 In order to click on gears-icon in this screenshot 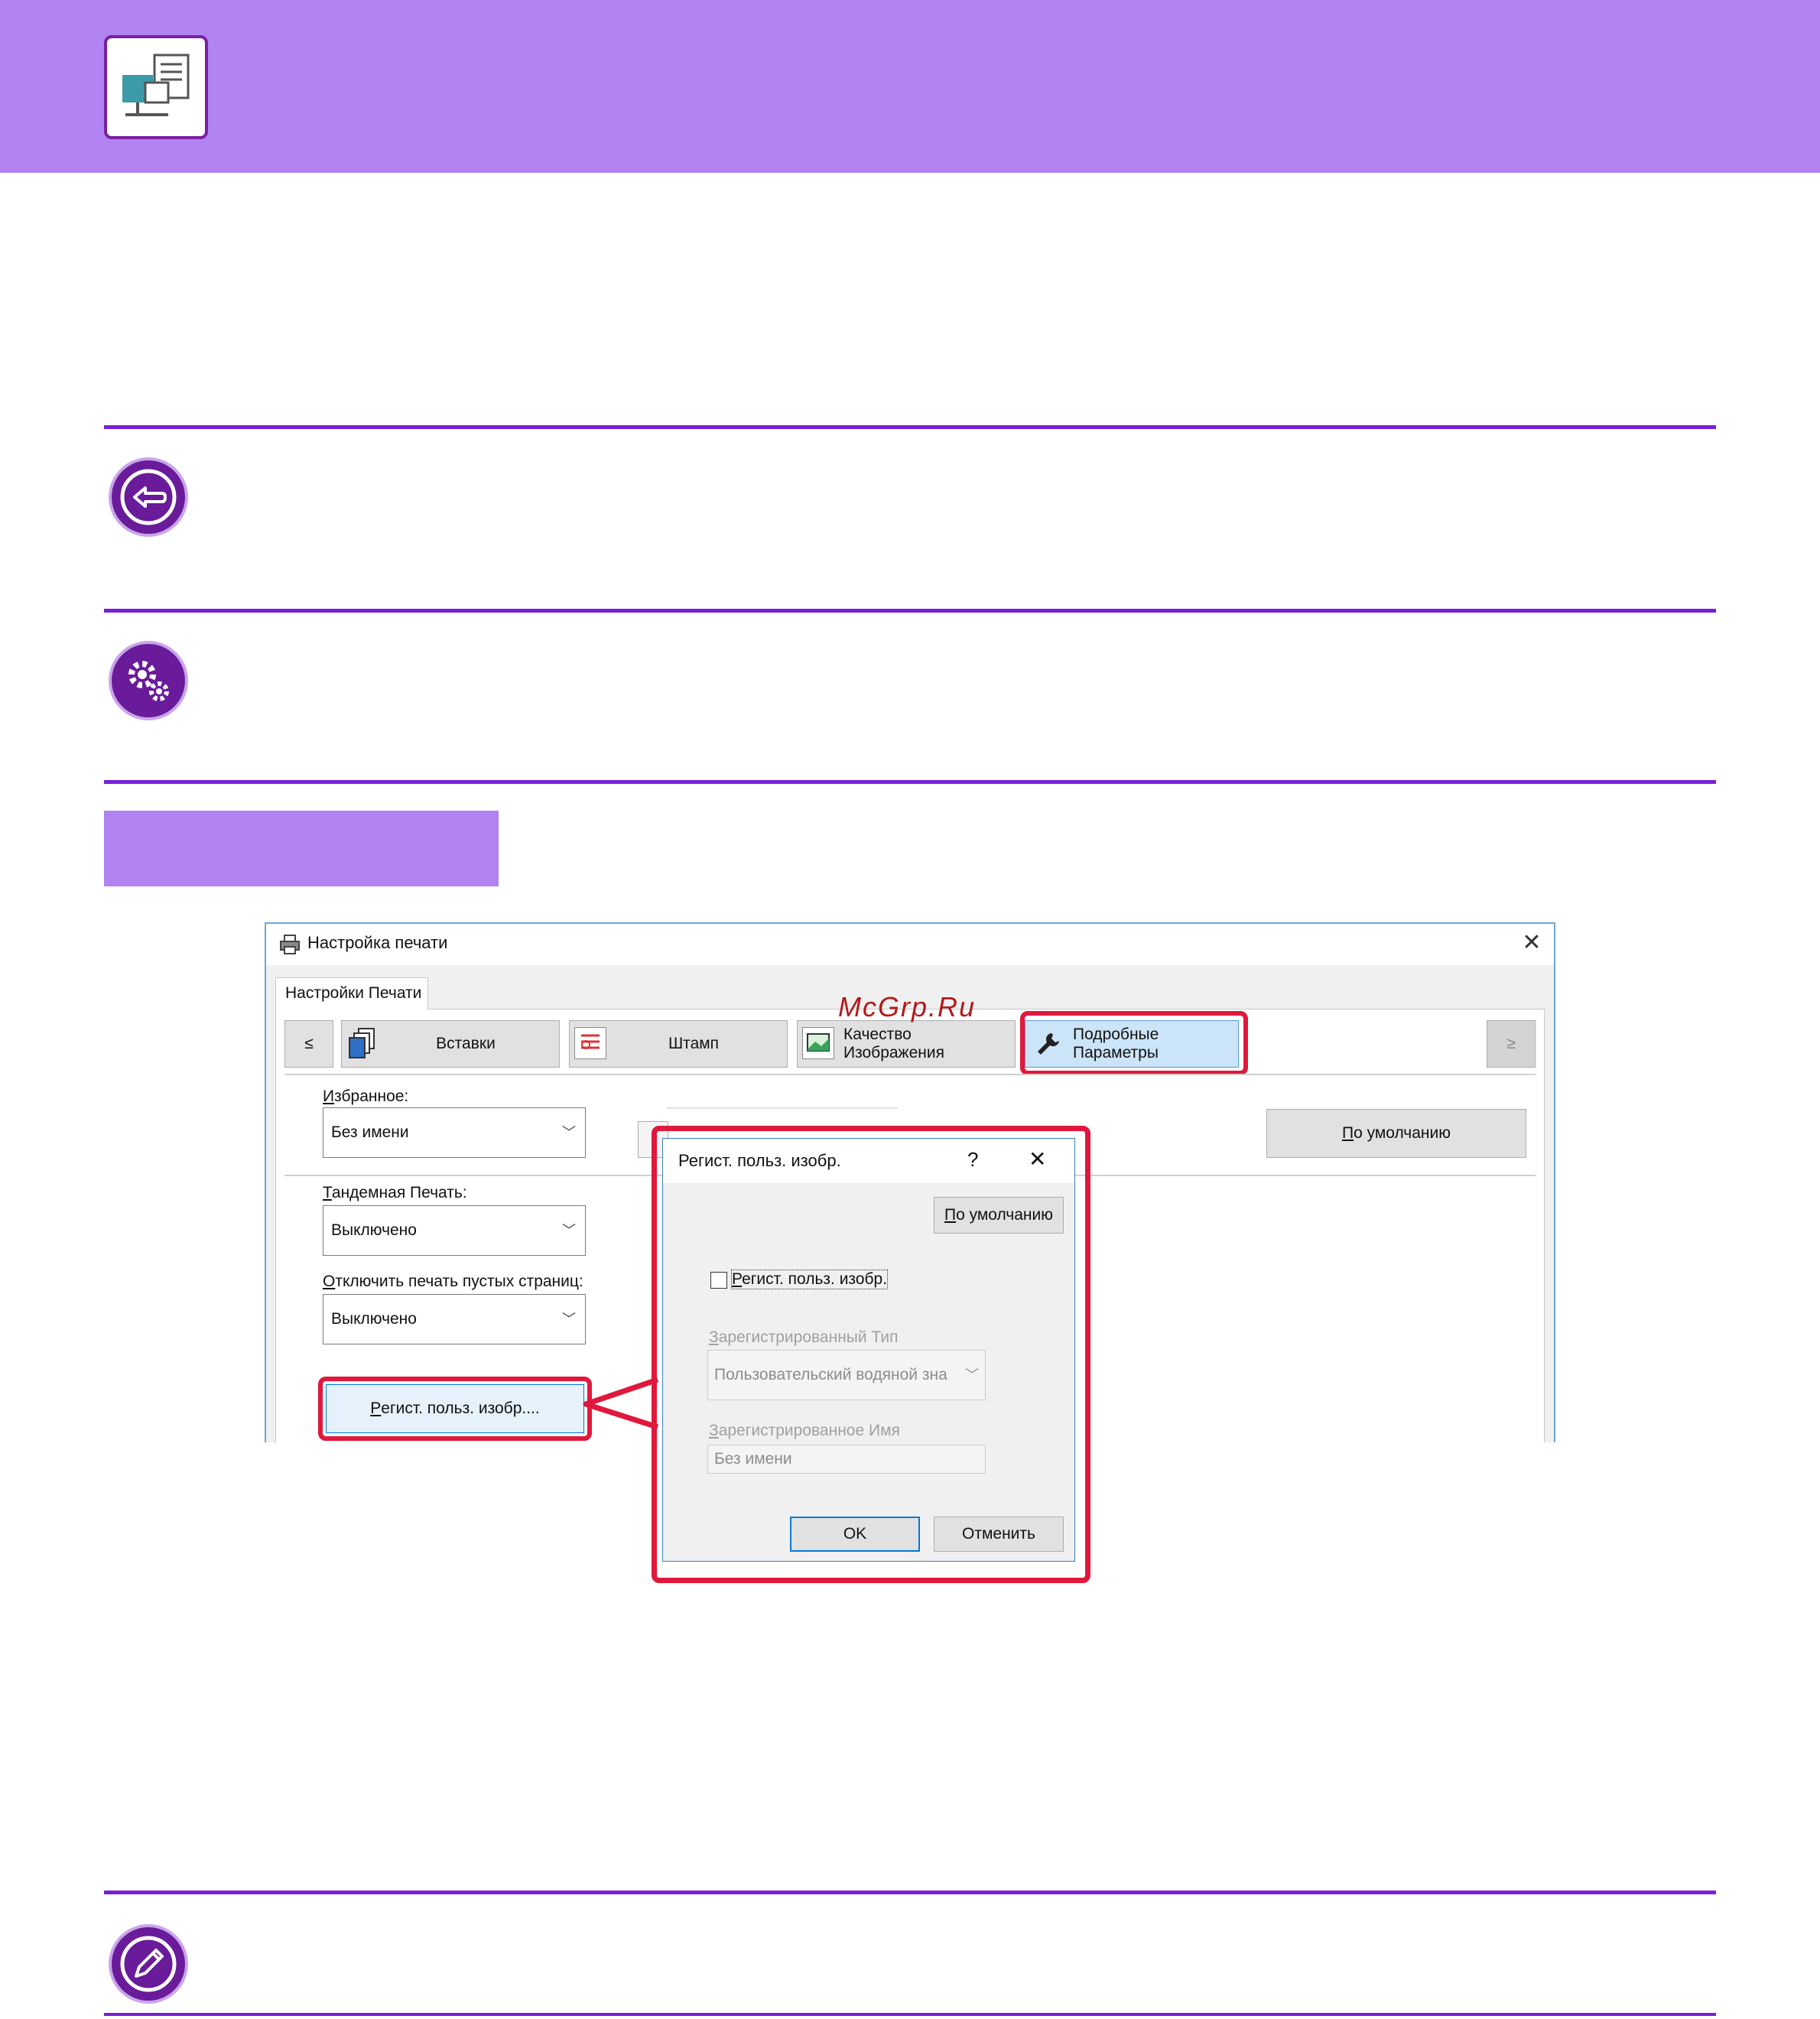, I will do `click(148, 680)`.